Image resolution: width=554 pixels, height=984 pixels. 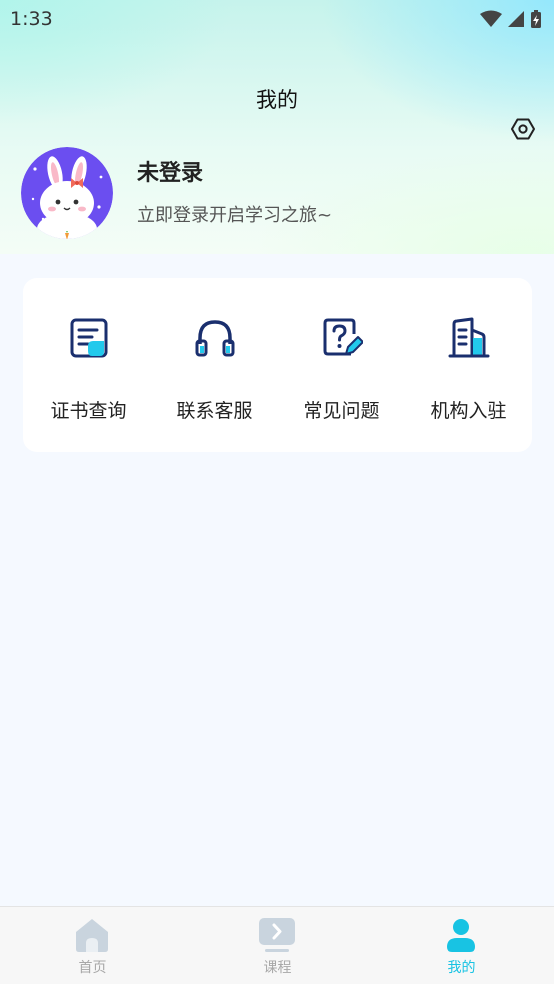 I want to click on headset-icon, so click(x=215, y=338).